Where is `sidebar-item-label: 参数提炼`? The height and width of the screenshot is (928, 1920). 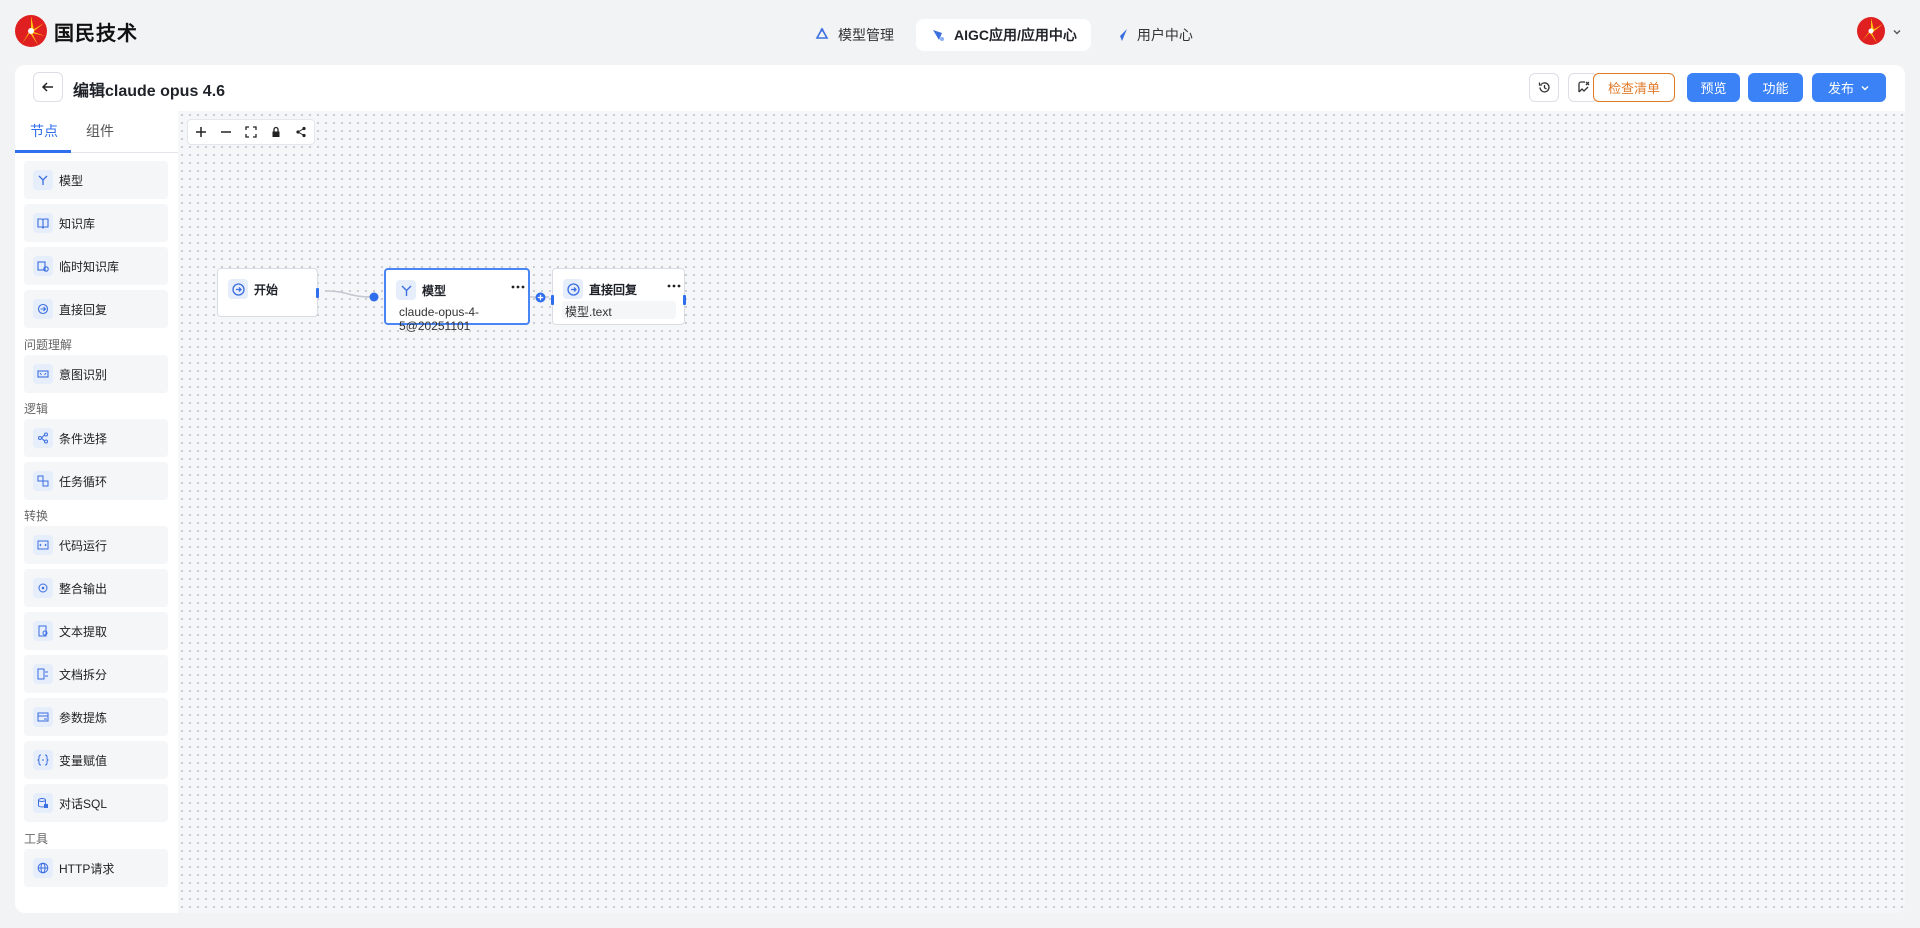 sidebar-item-label: 参数提炼 is located at coordinates (83, 717).